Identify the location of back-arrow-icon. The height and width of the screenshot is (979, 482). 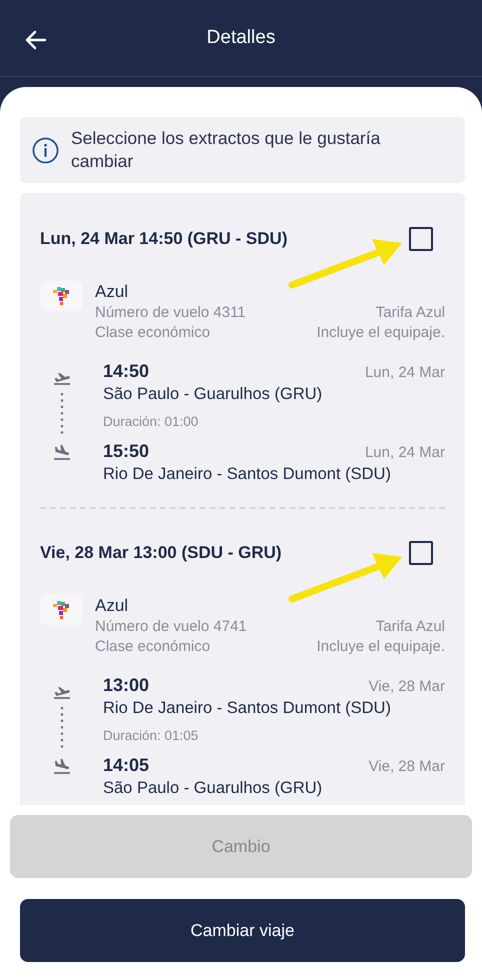
(36, 40).